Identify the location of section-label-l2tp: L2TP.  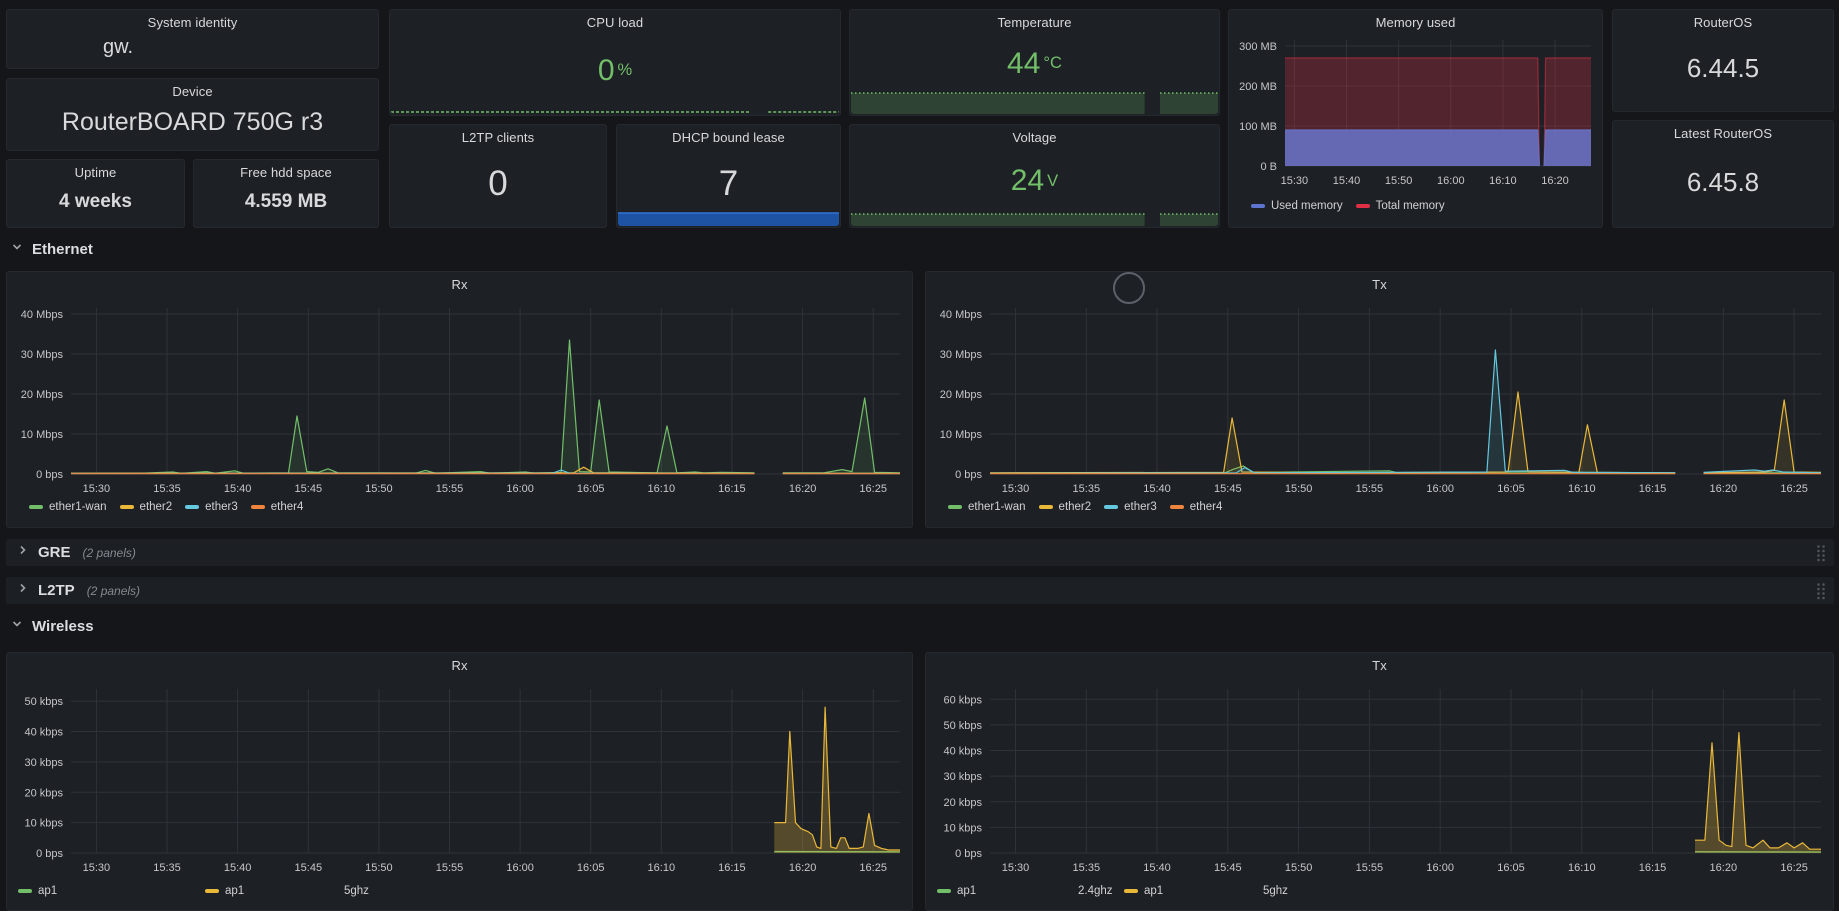
(56, 590).